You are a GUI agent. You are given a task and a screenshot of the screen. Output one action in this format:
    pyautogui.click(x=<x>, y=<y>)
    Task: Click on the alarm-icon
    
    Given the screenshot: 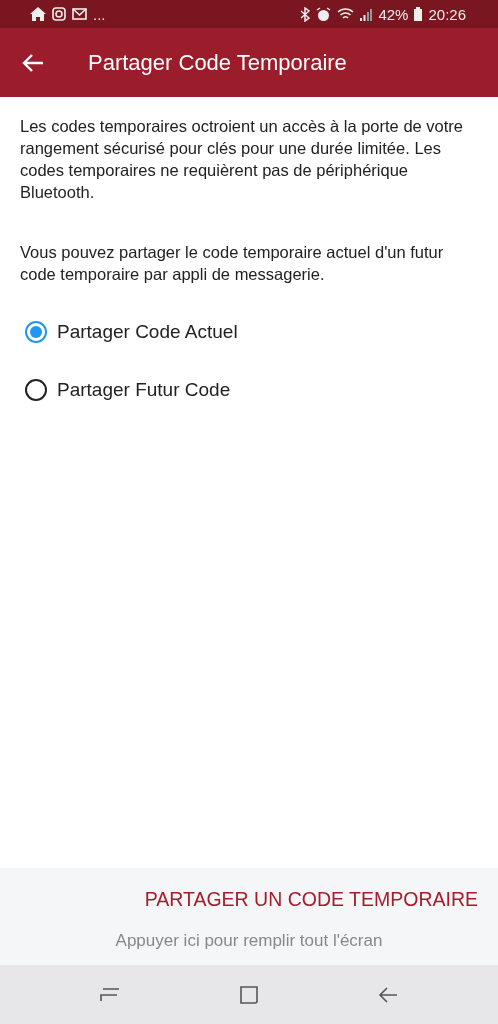 What is the action you would take?
    pyautogui.click(x=324, y=14)
    